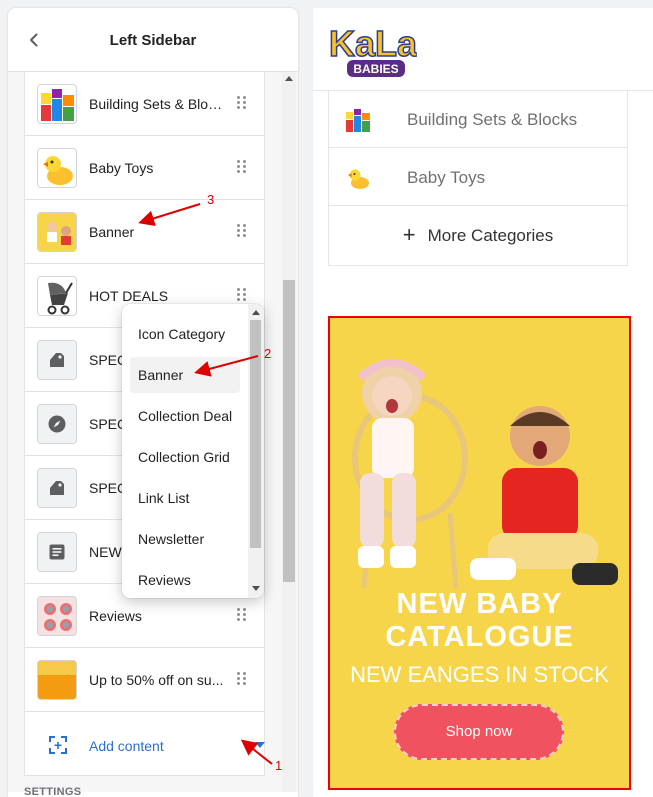  I want to click on annotation-label-1: 1, so click(279, 765).